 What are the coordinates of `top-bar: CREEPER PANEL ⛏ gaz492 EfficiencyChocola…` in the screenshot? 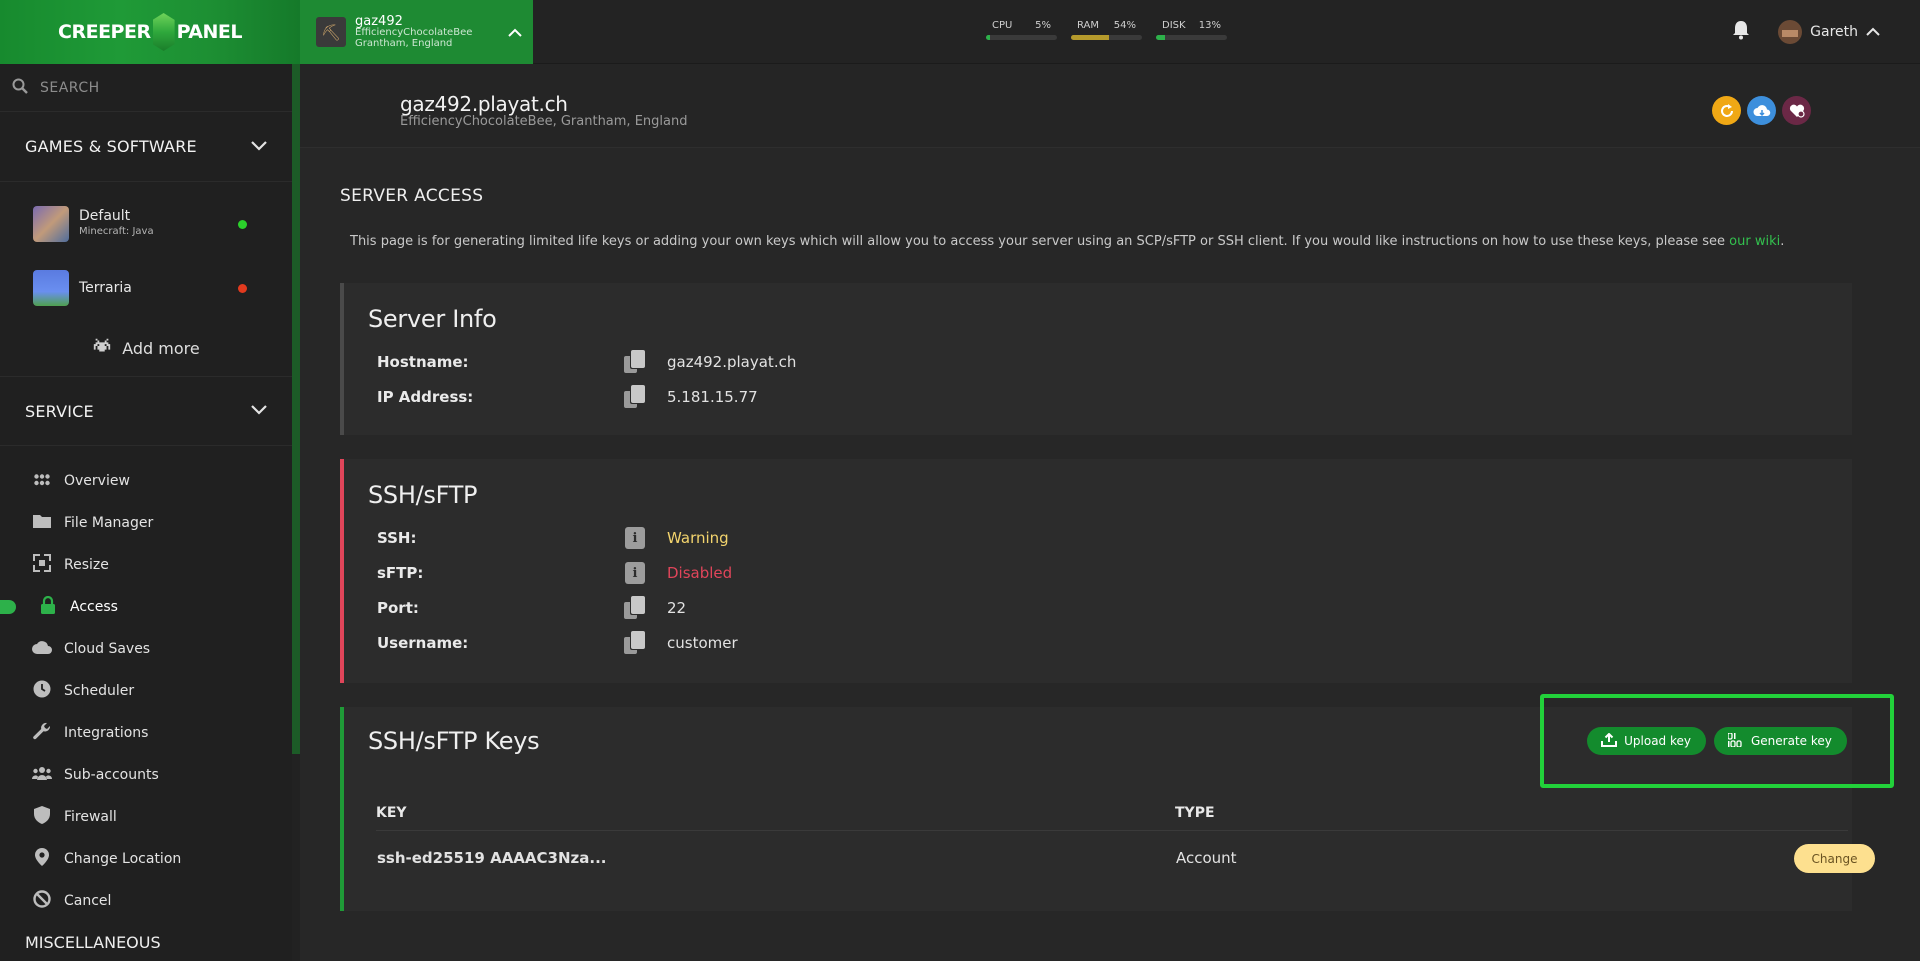 It's located at (960, 32).